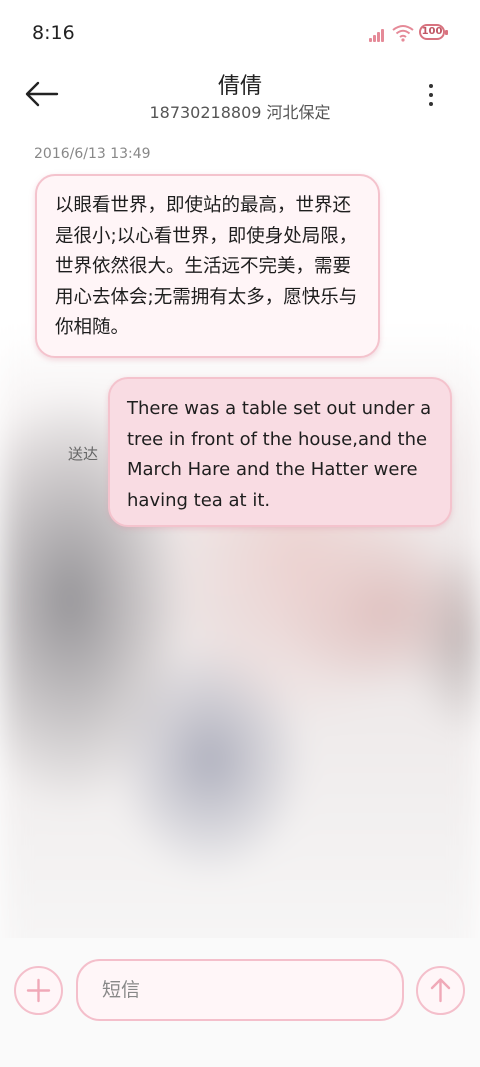  I want to click on more-vertical-icon, so click(431, 95).